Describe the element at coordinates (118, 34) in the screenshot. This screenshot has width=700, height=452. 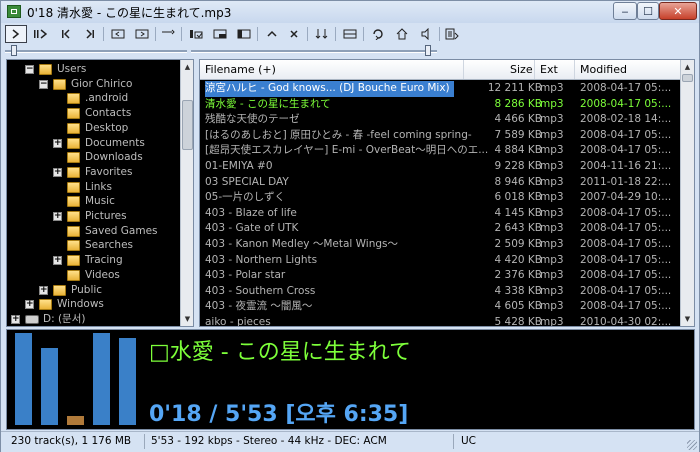
I see `open-file-icon` at that location.